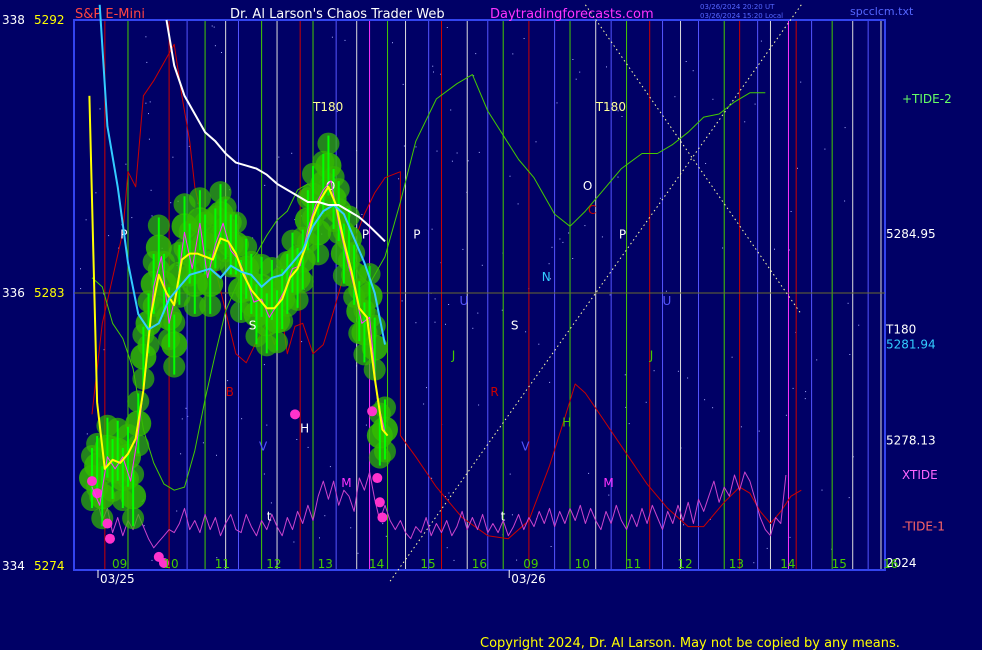 The width and height of the screenshot is (982, 650). What do you see at coordinates (592, 210) in the screenshot?
I see `annotation-label: C` at bounding box center [592, 210].